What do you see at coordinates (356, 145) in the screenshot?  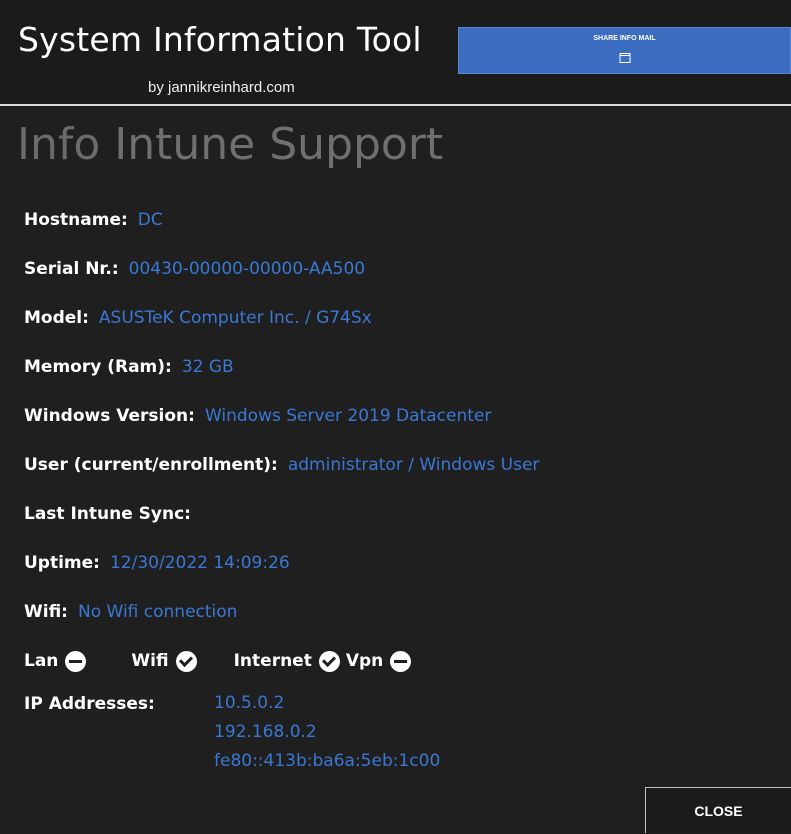 I see `tab-support: Support` at bounding box center [356, 145].